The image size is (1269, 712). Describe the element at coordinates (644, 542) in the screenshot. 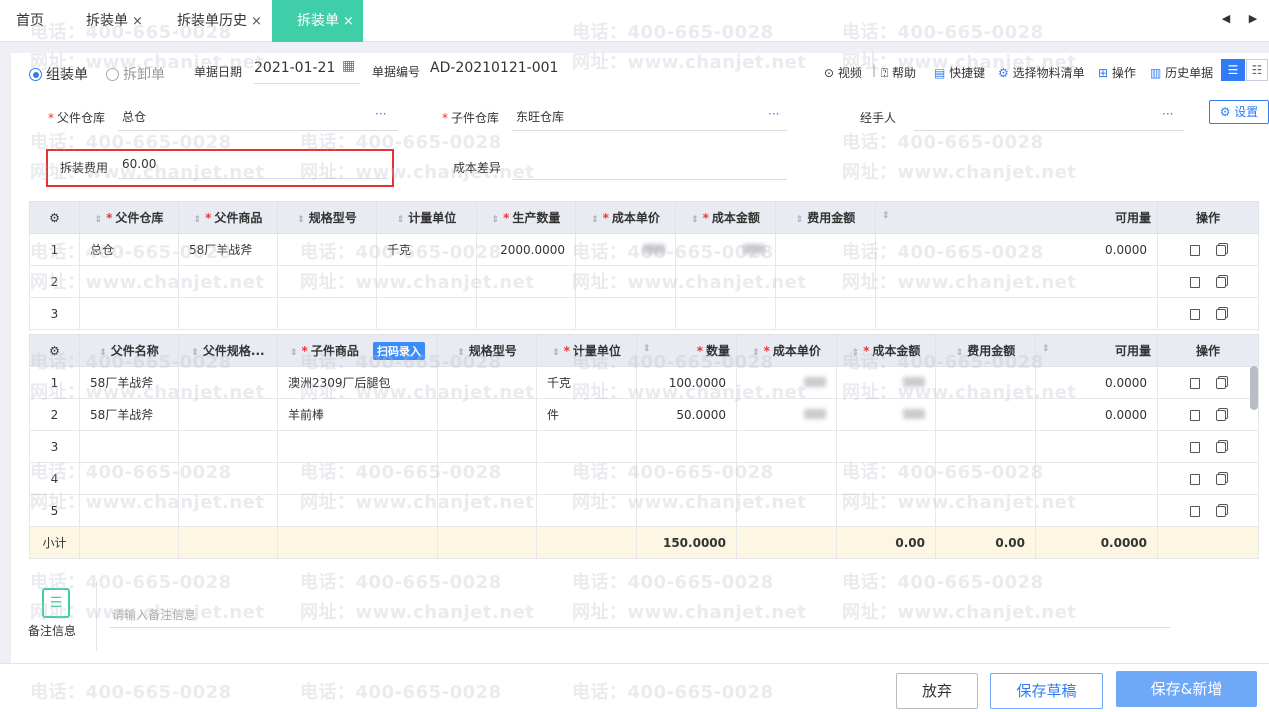

I see `subtotal-row: 小计 150.0000 0.00 0.00 0.0000` at that location.